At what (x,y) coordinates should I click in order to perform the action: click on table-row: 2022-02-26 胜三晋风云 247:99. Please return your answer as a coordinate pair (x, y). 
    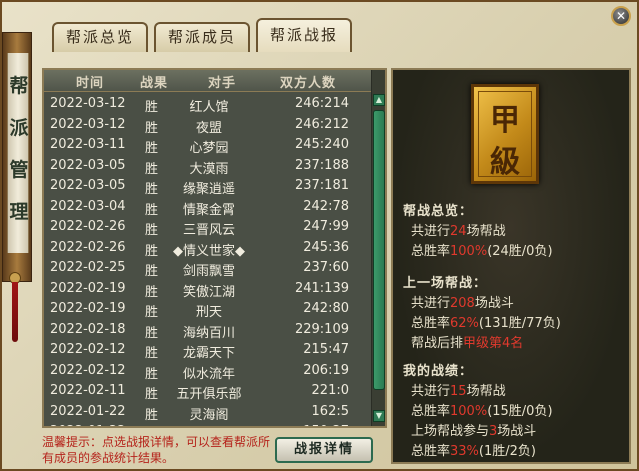
    Looking at the image, I should click on (207, 227).